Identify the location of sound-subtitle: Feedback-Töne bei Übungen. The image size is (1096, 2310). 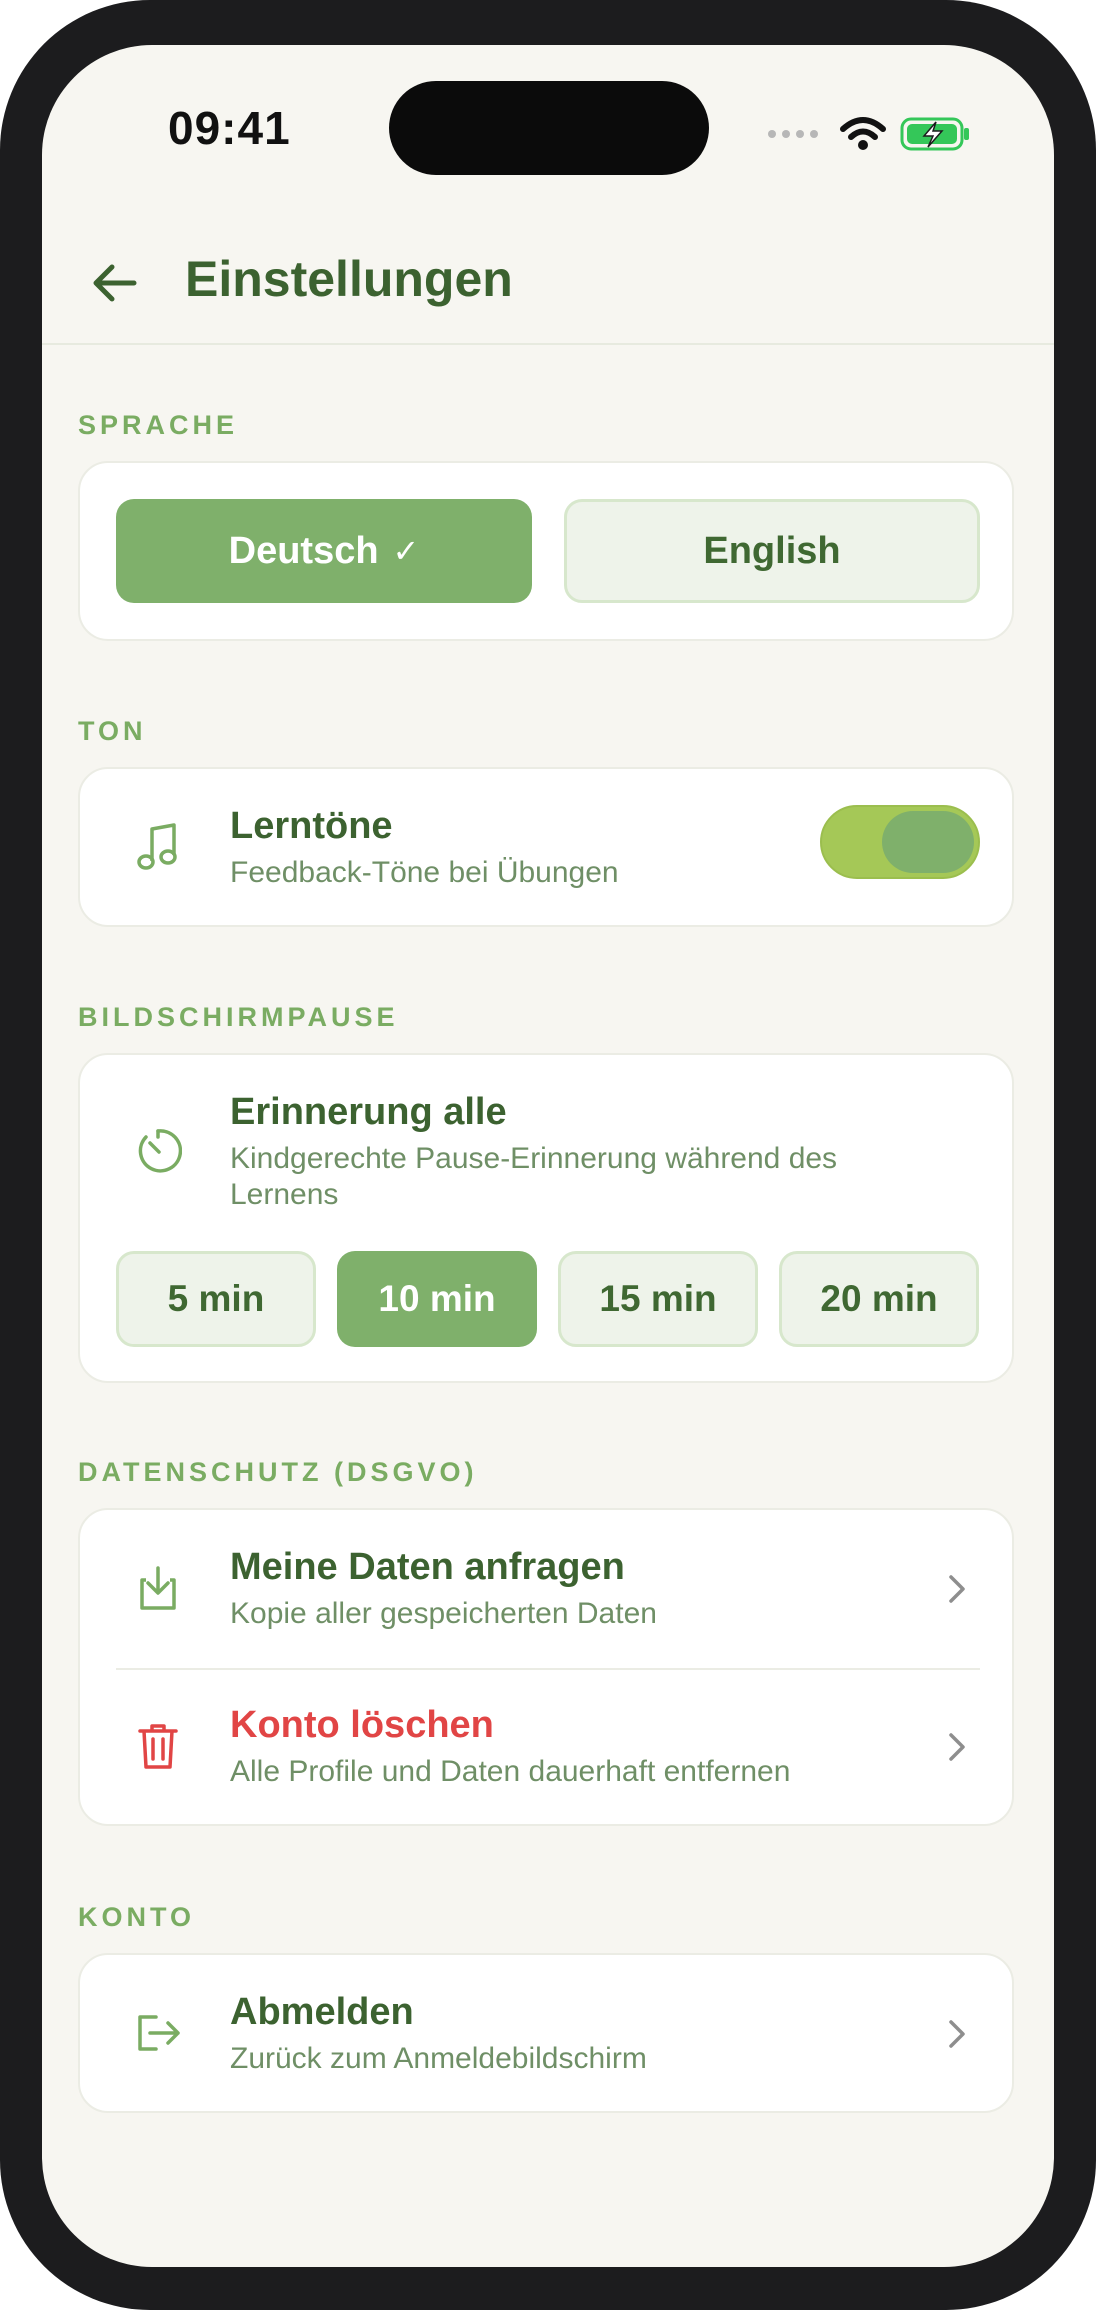
(424, 872).